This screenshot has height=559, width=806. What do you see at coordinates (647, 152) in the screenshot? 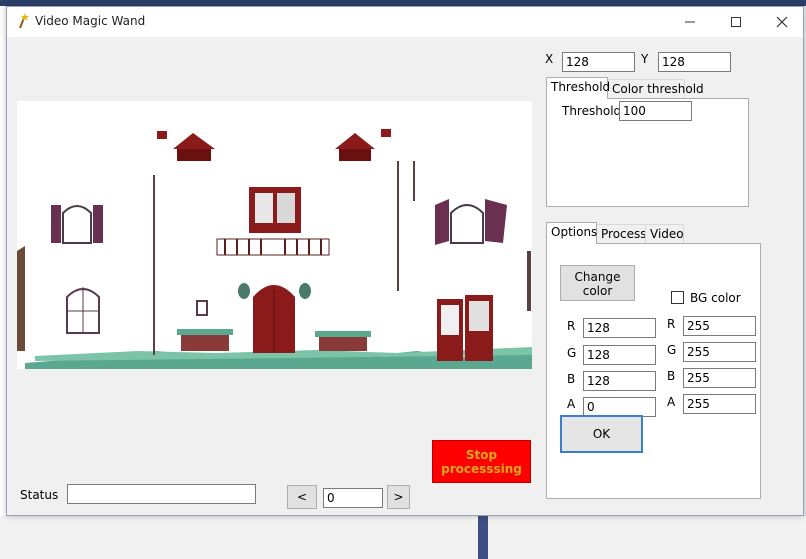
I see `threshold-panel: Threshold` at bounding box center [647, 152].